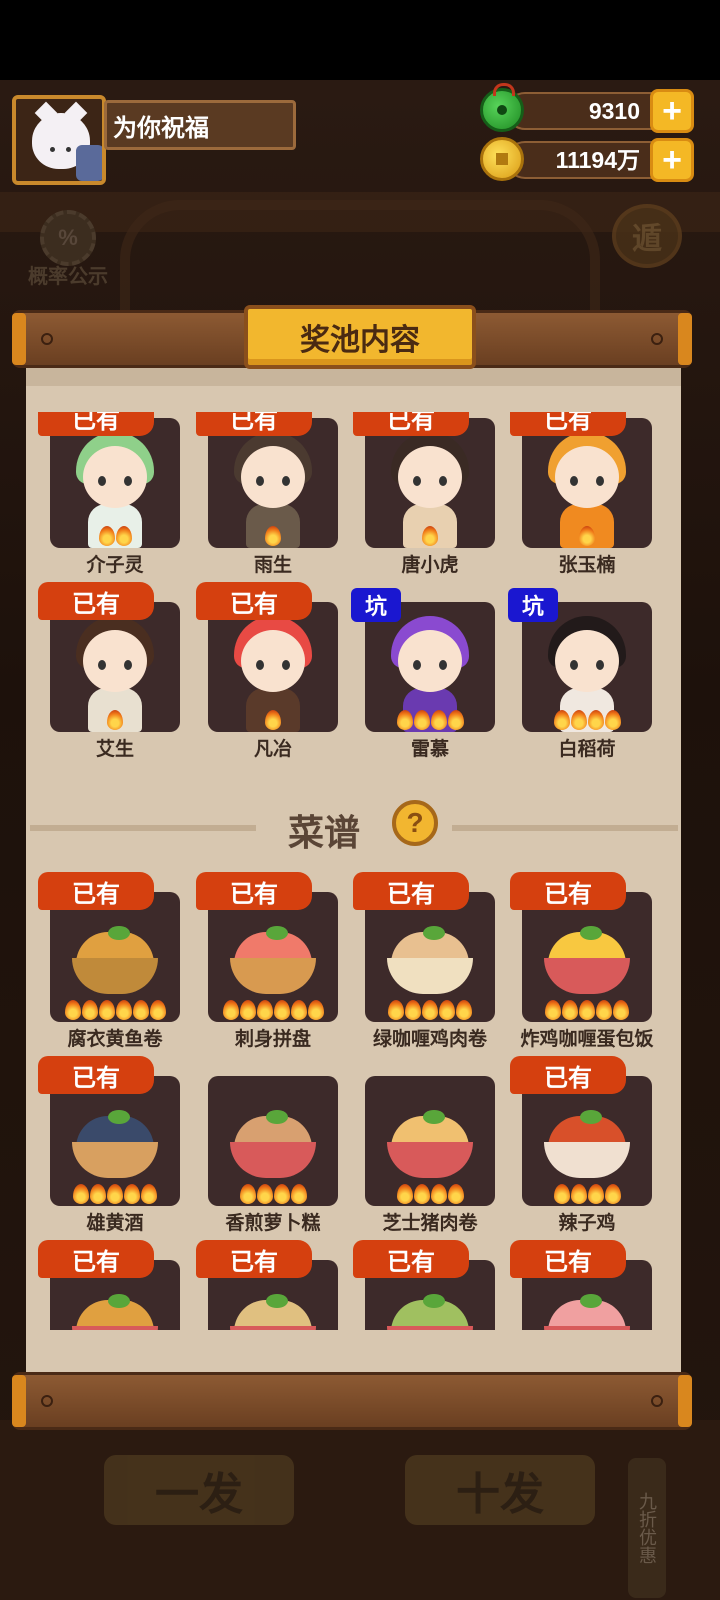 This screenshot has width=720, height=1600. I want to click on single-draw-button: 一发, so click(199, 1490).